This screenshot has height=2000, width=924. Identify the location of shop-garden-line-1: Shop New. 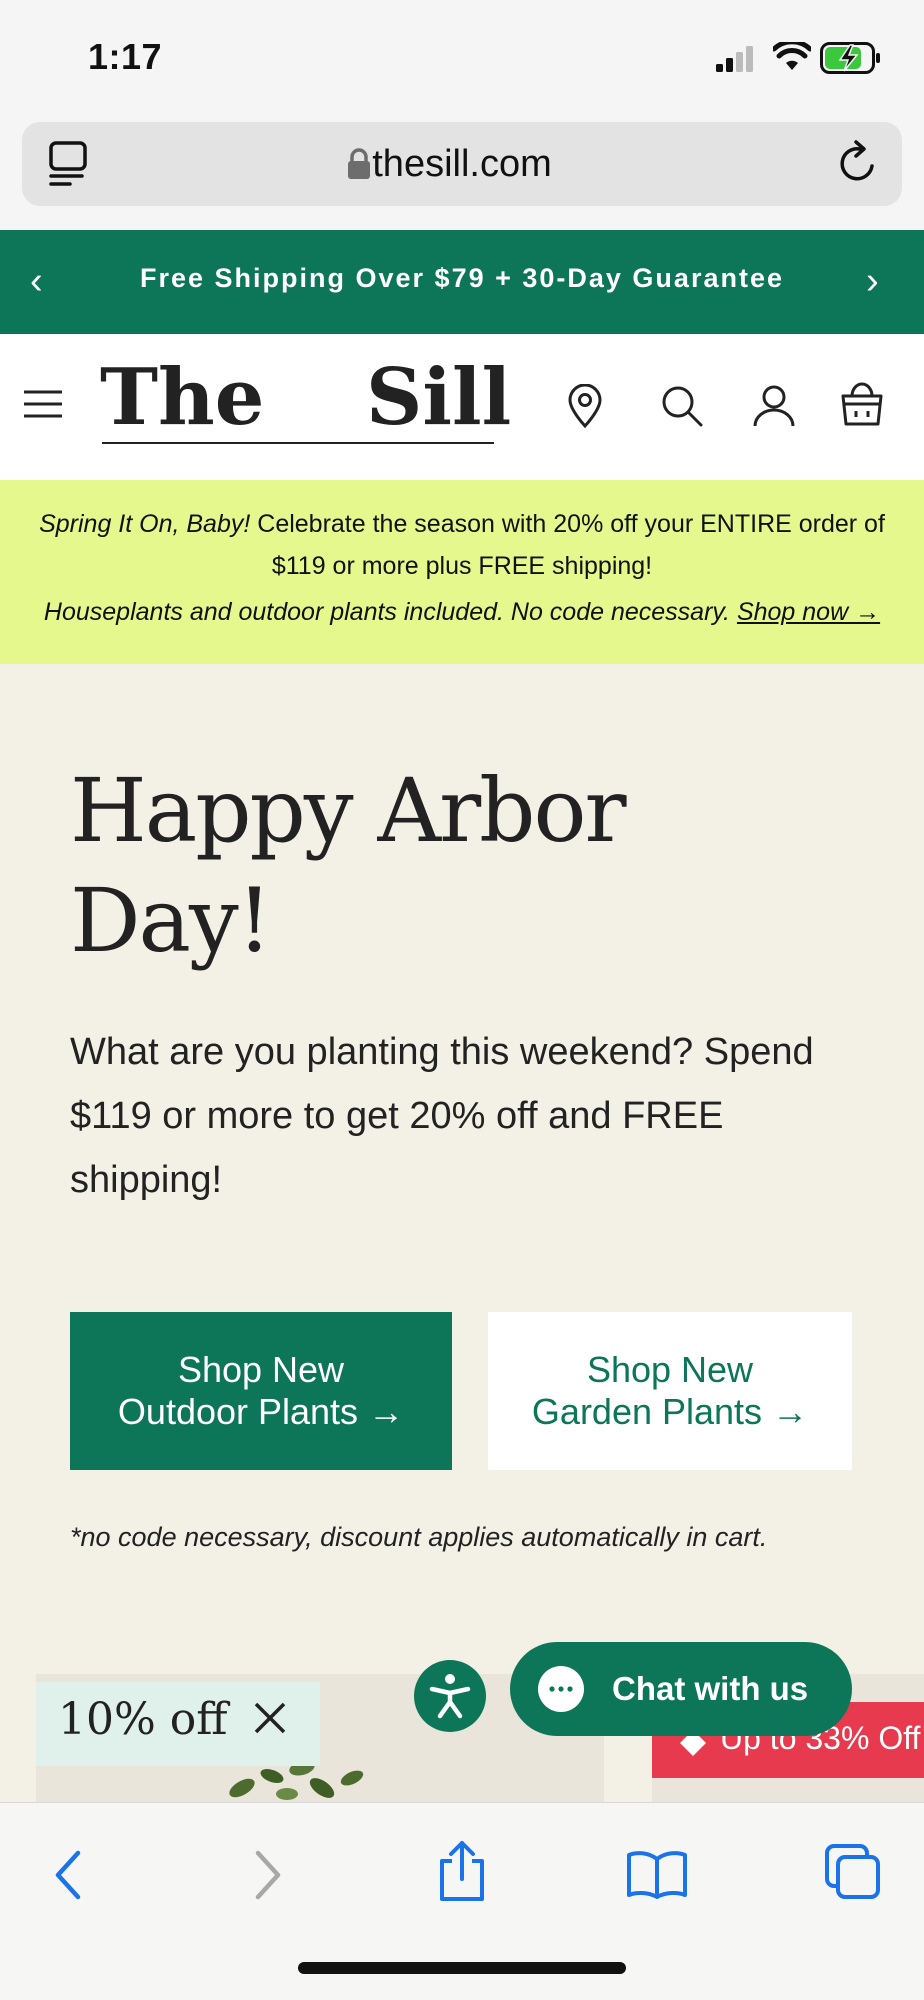
(670, 1369).